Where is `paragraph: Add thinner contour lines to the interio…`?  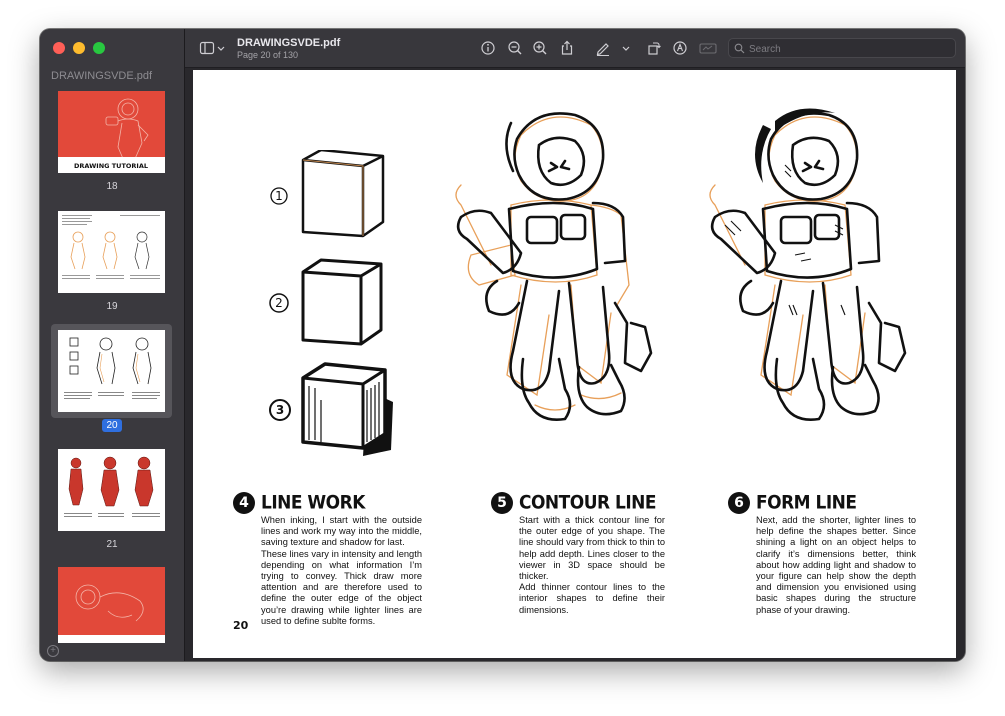 paragraph: Add thinner contour lines to the interio… is located at coordinates (592, 598).